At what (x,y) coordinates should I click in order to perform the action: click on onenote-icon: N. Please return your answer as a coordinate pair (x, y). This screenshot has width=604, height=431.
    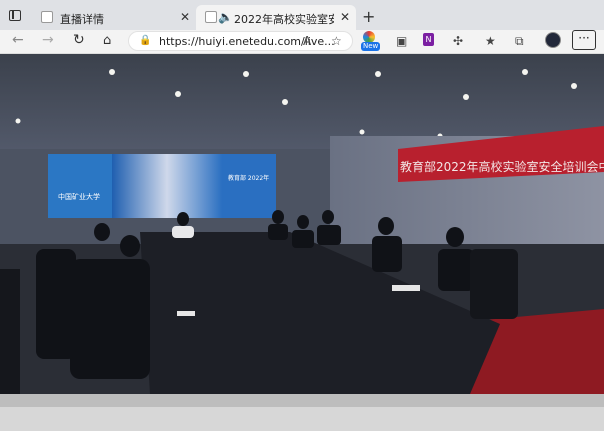
    Looking at the image, I should click on (428, 39).